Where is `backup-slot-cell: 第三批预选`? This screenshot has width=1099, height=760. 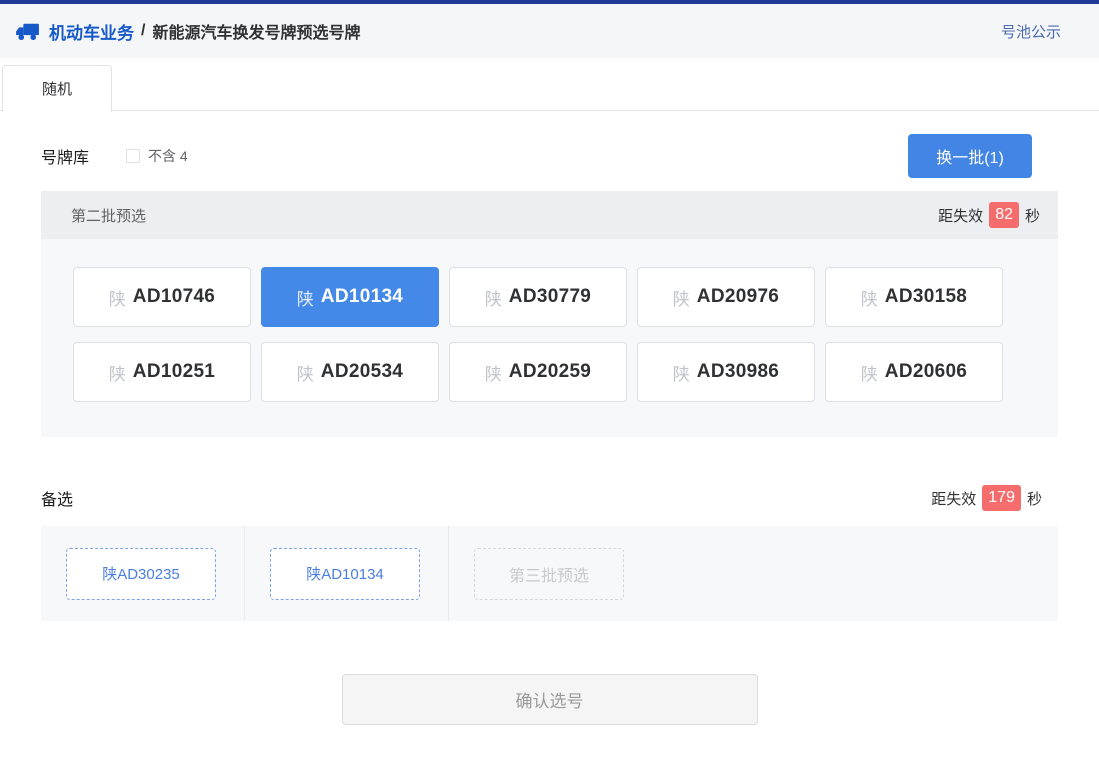 backup-slot-cell: 第三批预选 is located at coordinates (551, 573).